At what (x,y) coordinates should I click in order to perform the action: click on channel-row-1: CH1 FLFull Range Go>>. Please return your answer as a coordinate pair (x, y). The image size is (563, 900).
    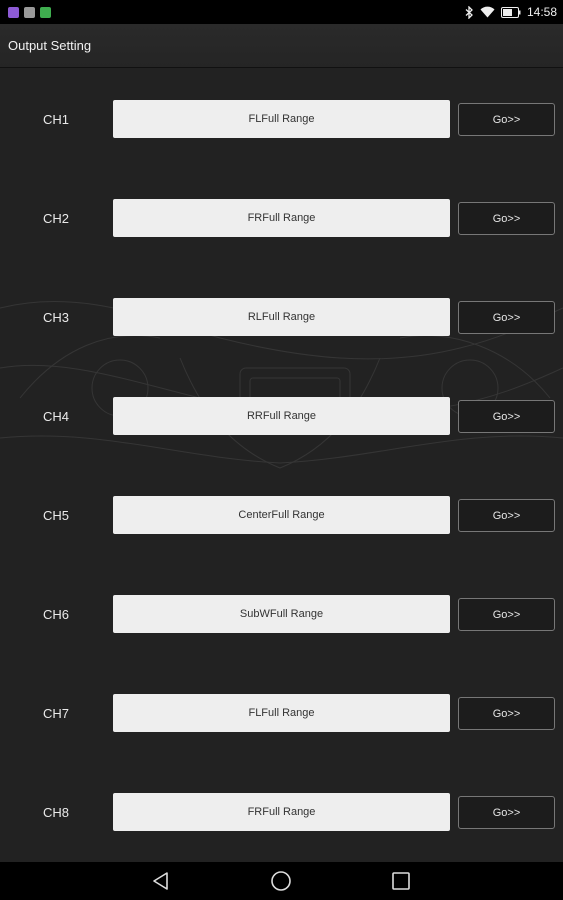
    Looking at the image, I should click on (281, 120).